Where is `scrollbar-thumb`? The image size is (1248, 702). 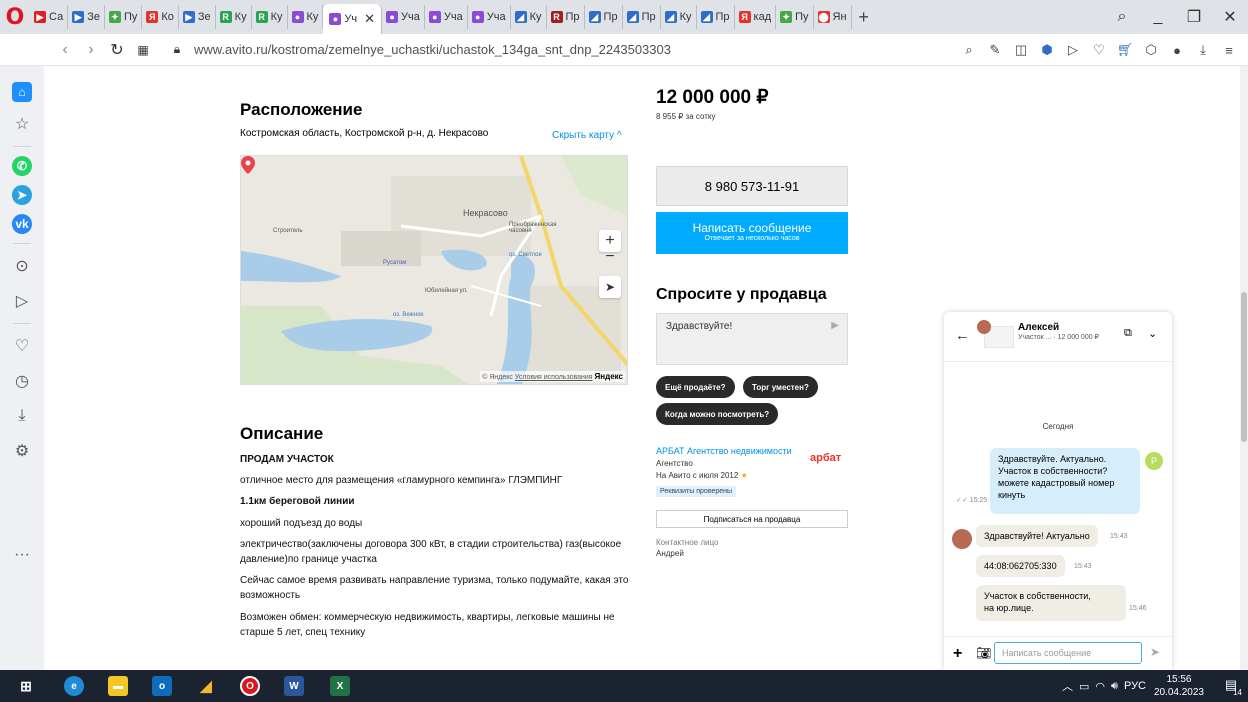 scrollbar-thumb is located at coordinates (1244, 367).